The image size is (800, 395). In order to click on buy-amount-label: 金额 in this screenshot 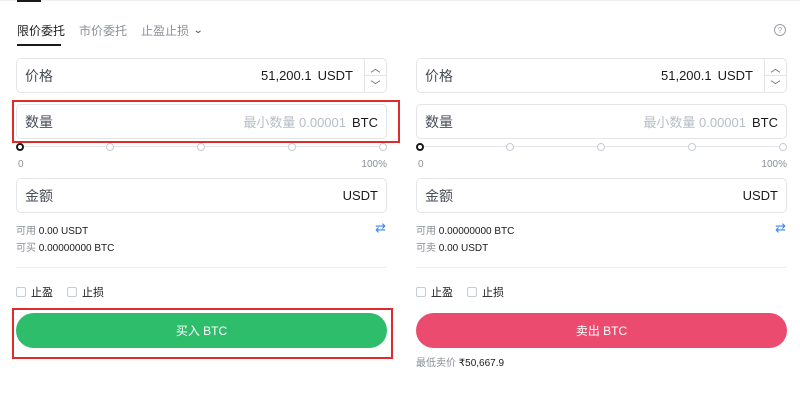, I will do `click(39, 195)`.